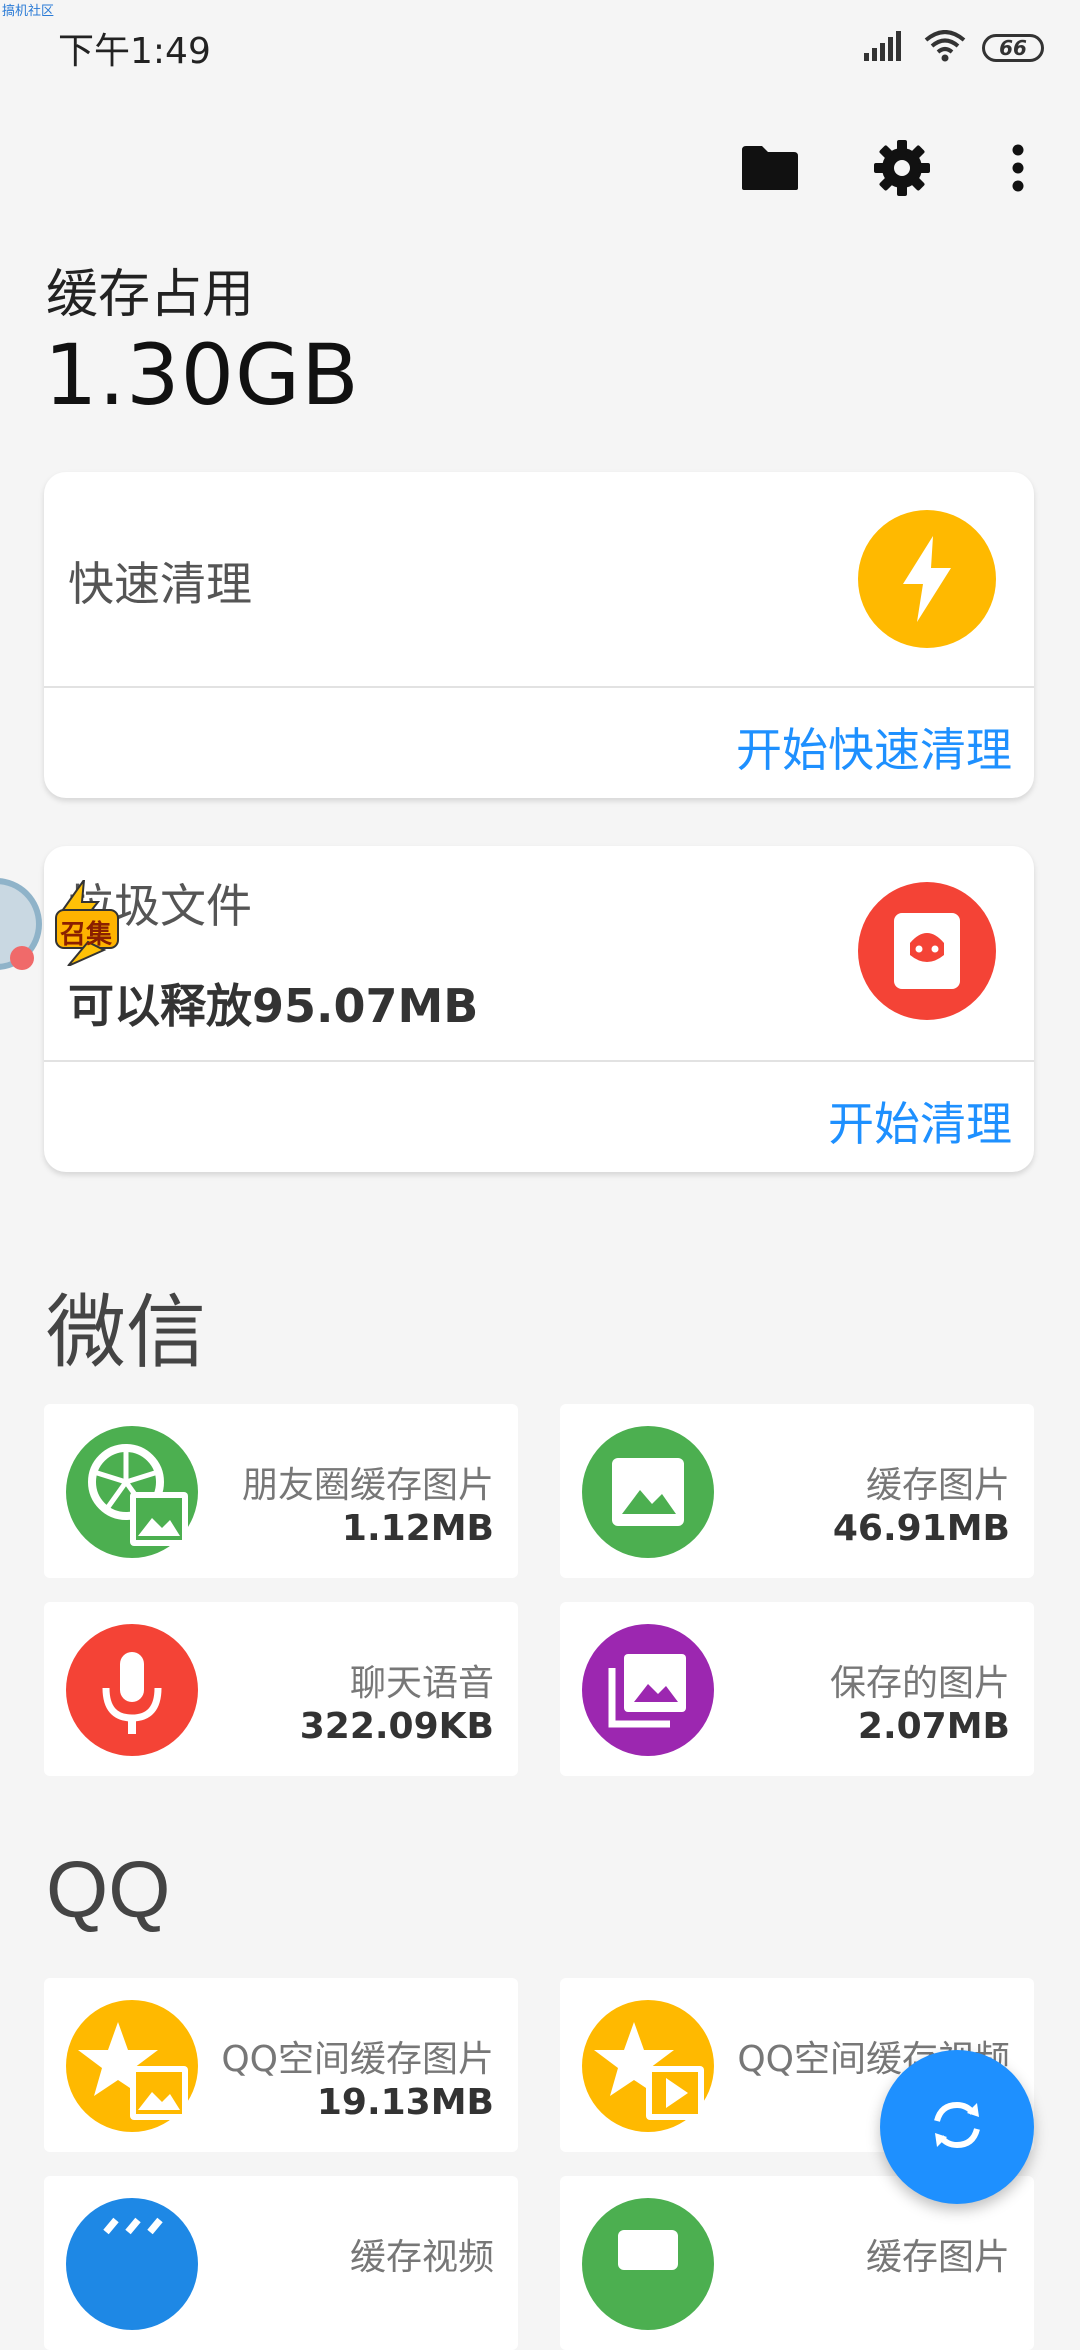 This screenshot has height=2350, width=1080. Describe the element at coordinates (357, 2059) in the screenshot. I see `tile-label: QQ空间缓存图片` at that location.